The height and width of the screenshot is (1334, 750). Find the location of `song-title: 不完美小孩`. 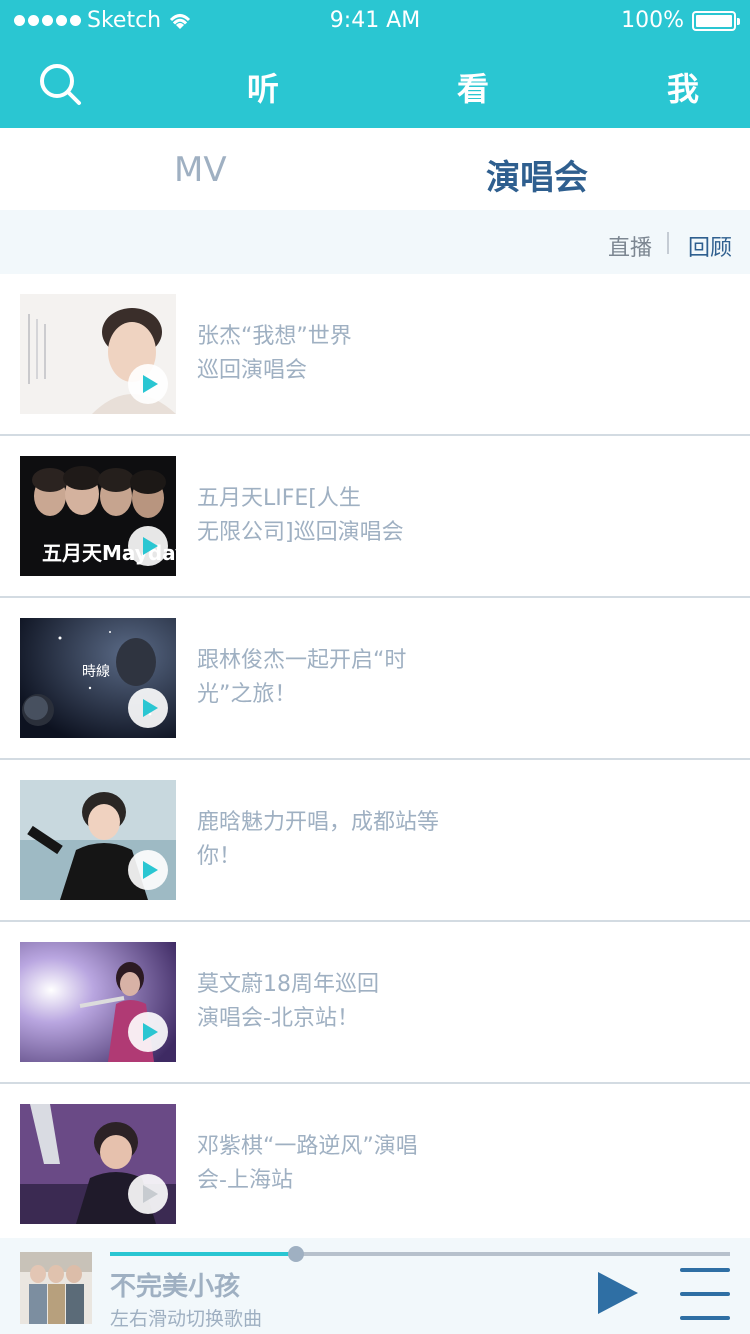

song-title: 不完美小孩 is located at coordinates (175, 1287).